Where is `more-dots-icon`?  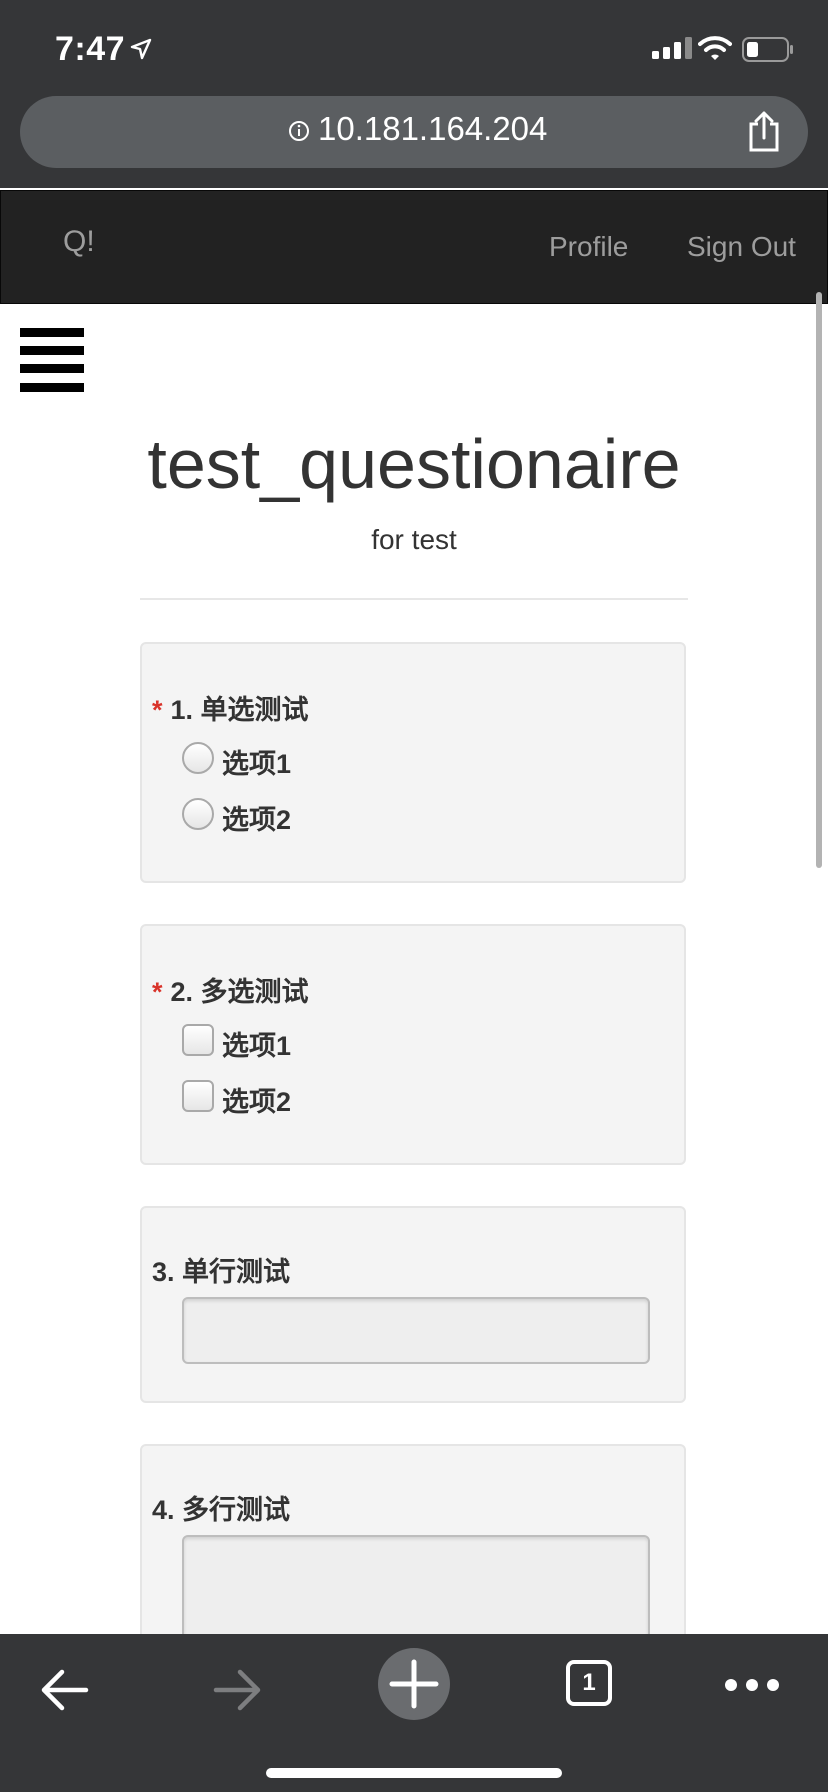
more-dots-icon is located at coordinates (752, 1685).